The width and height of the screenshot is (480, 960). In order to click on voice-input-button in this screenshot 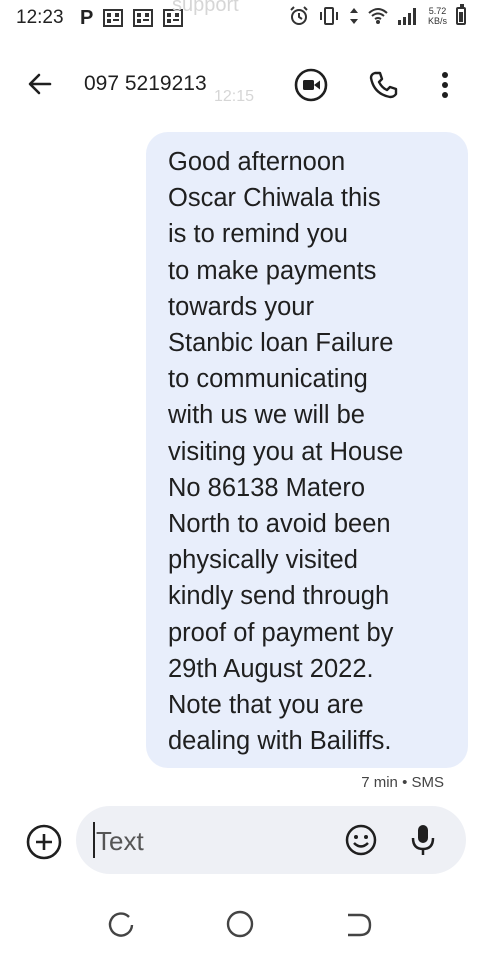, I will do `click(423, 840)`.